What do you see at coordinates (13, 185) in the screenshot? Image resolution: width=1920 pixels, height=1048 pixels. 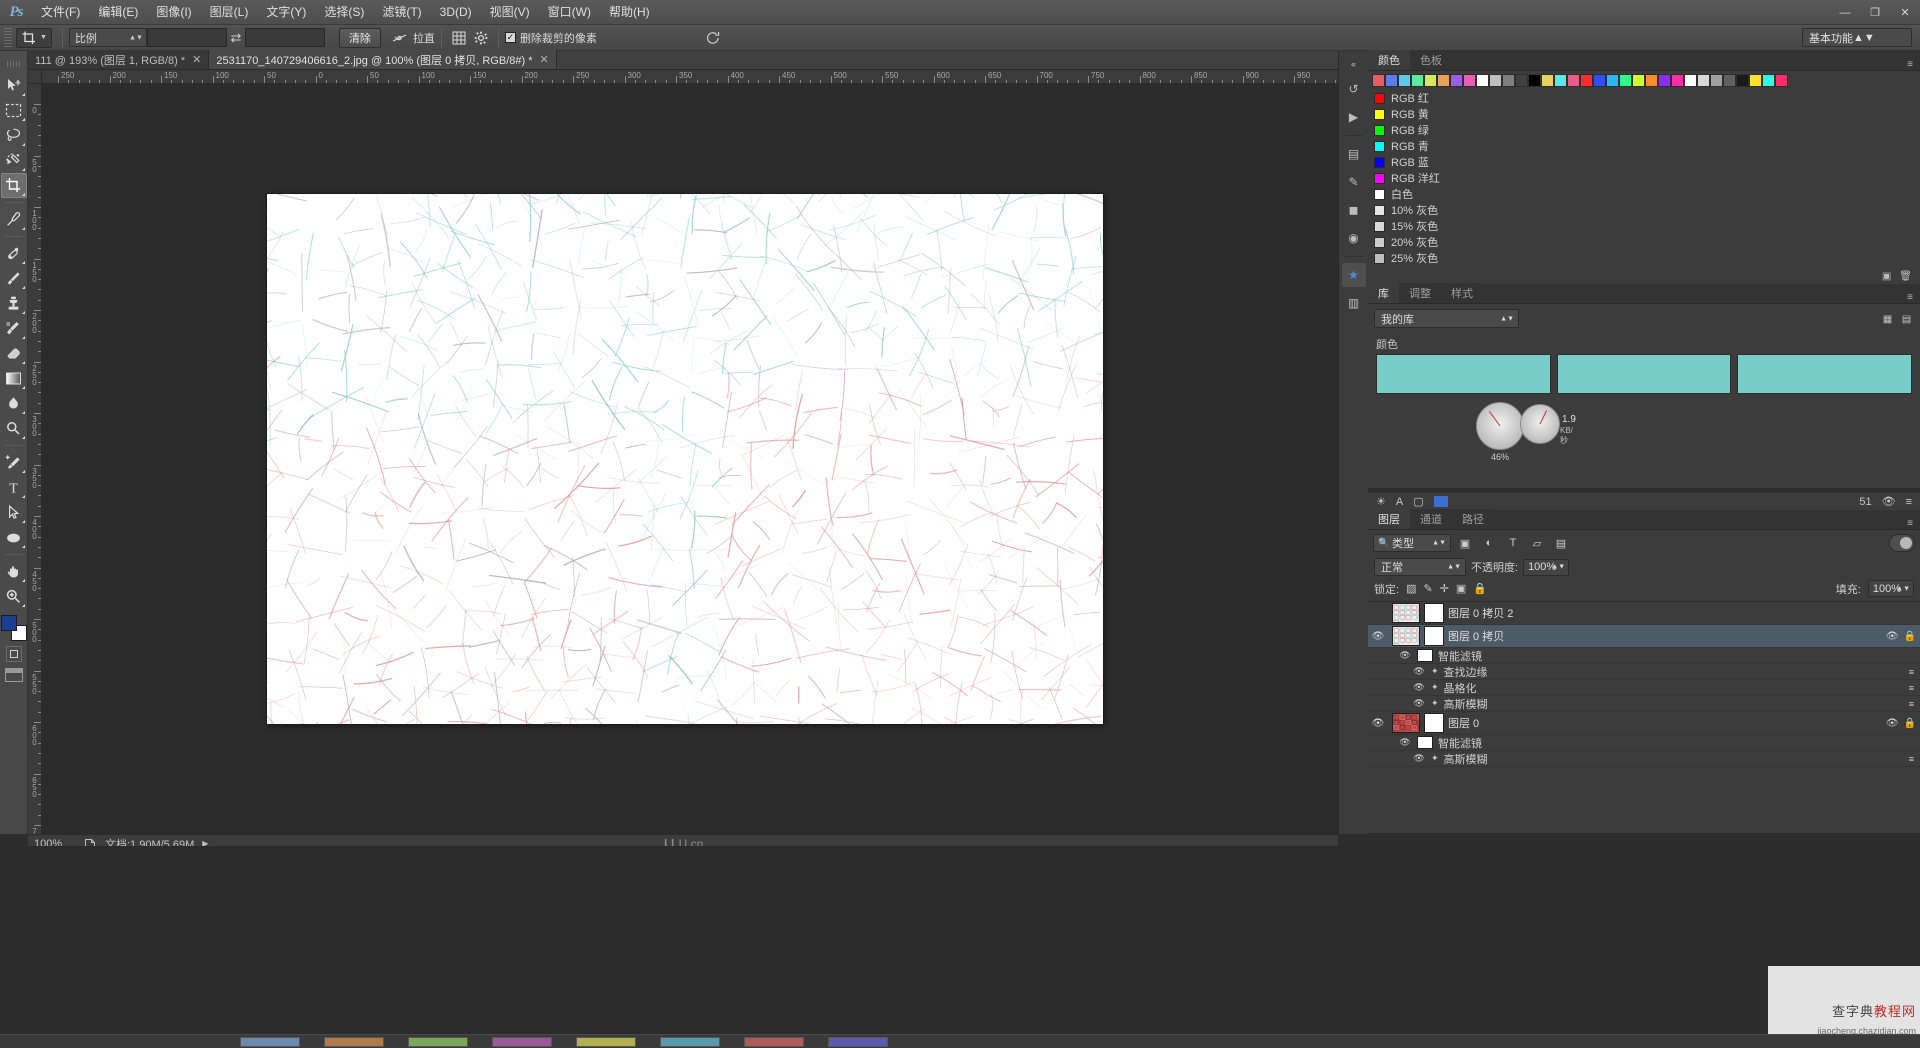 I see `tool-crop-tool` at bounding box center [13, 185].